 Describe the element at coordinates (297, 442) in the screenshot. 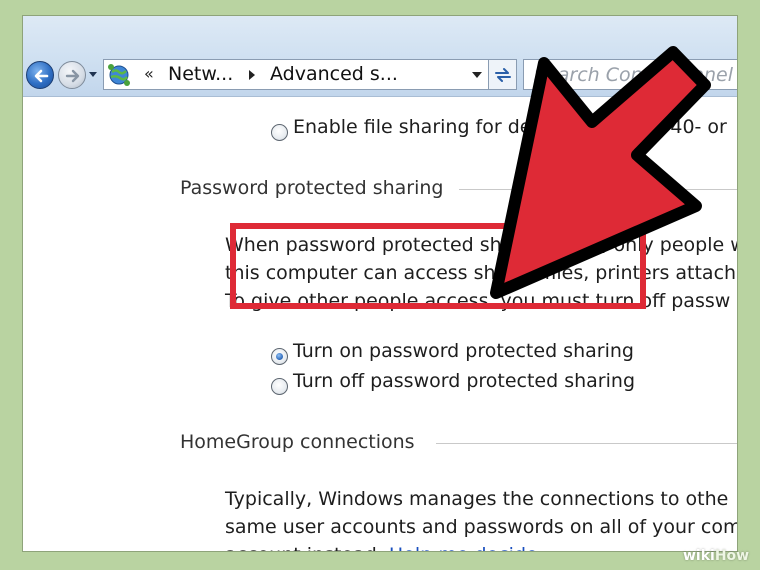

I see `homegroup-section-title: HomeGroup connections` at that location.